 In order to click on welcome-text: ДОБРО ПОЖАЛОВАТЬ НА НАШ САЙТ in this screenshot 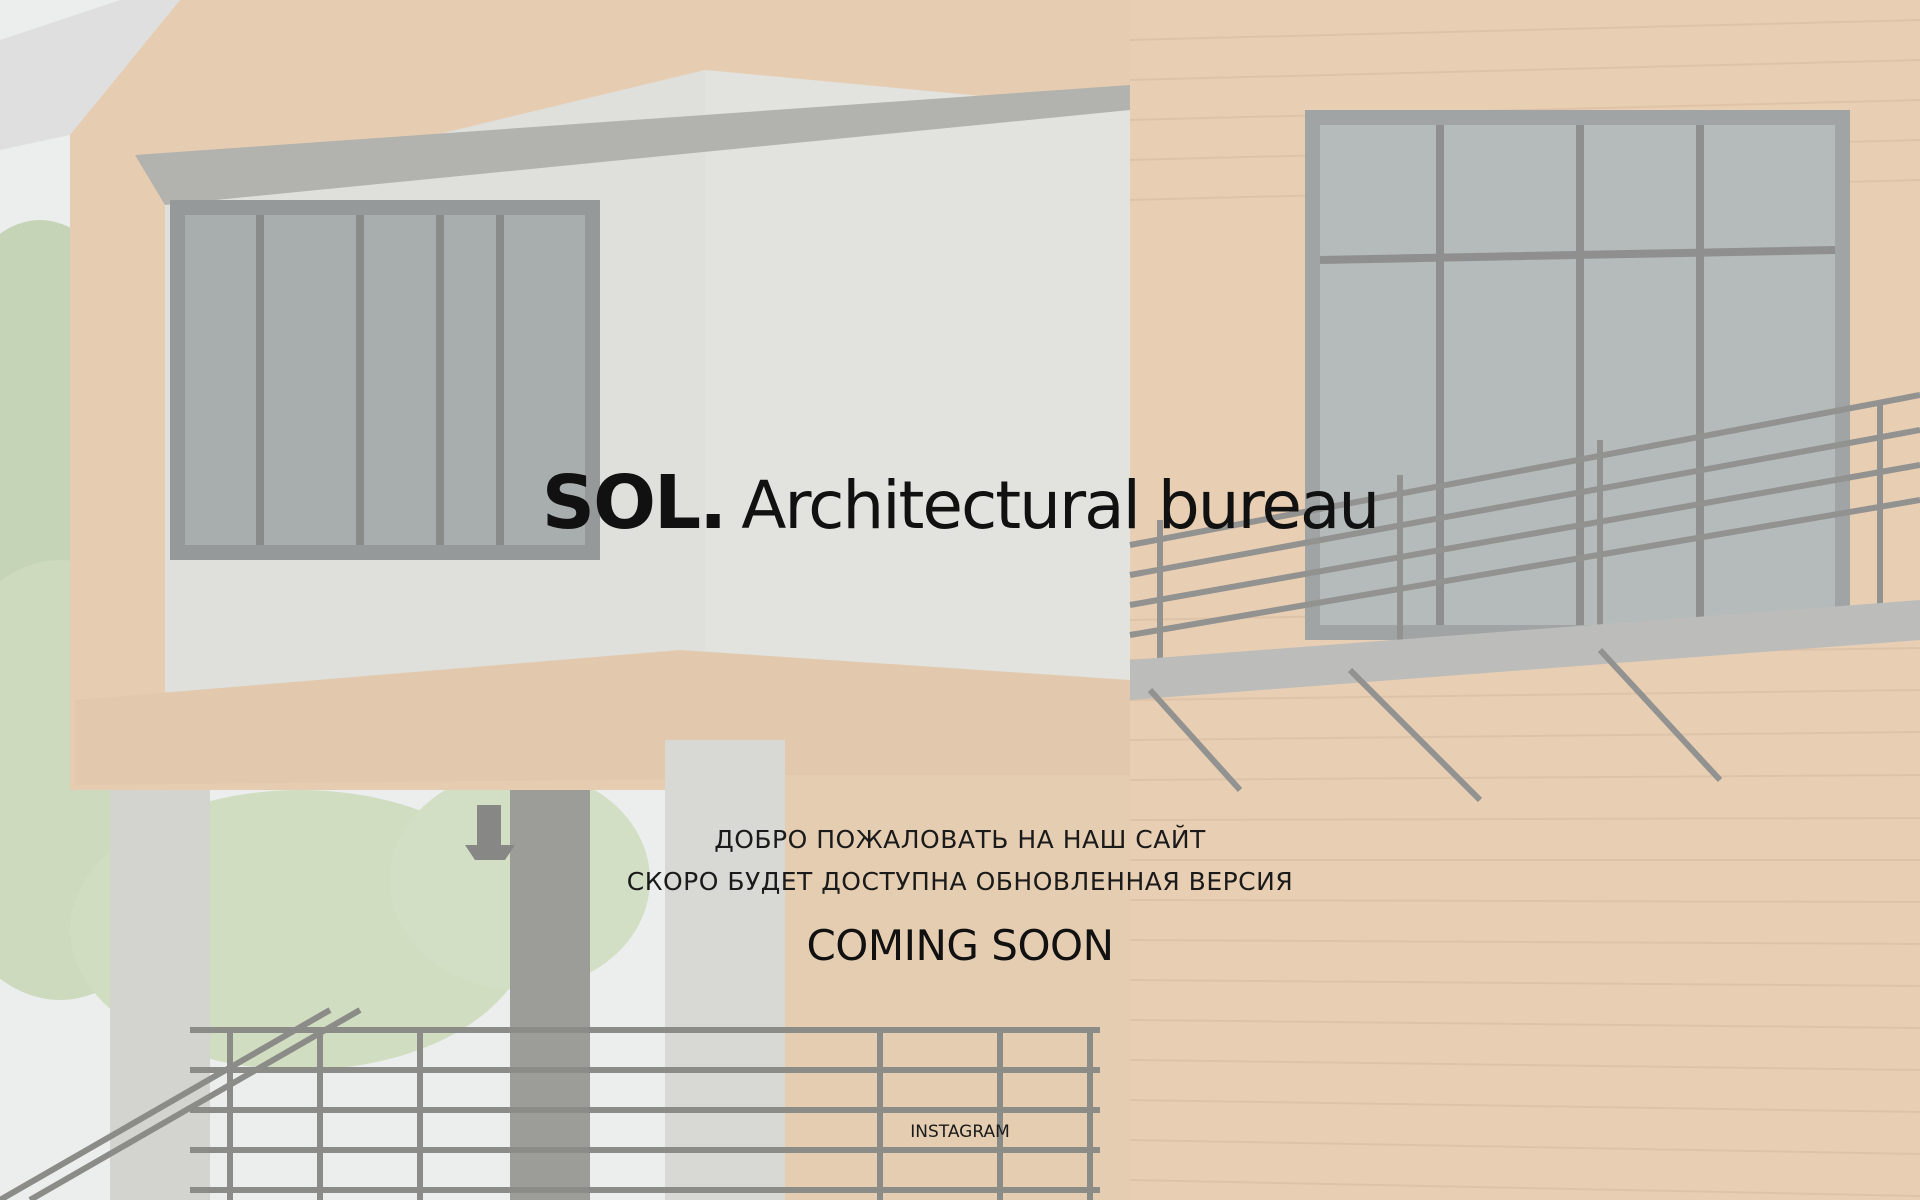, I will do `click(960, 839)`.